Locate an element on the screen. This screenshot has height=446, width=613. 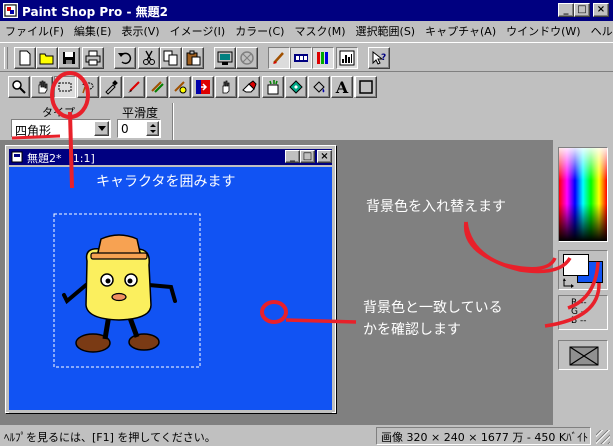
smudge-tool is located at coordinates (226, 87).